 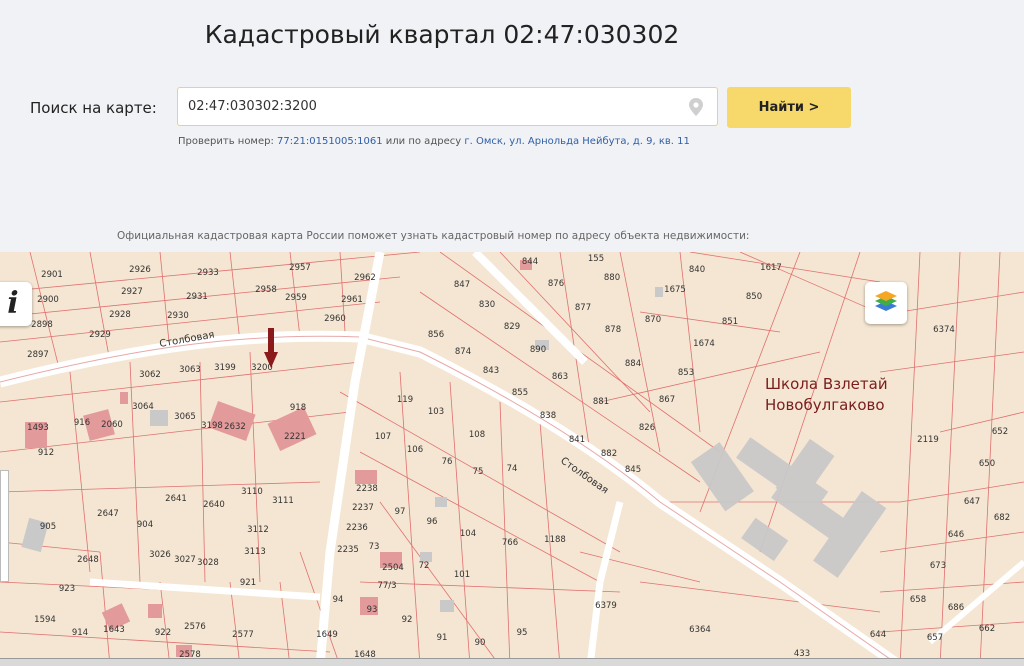 What do you see at coordinates (160, 555) in the screenshot?
I see `parcel-label: 3026` at bounding box center [160, 555].